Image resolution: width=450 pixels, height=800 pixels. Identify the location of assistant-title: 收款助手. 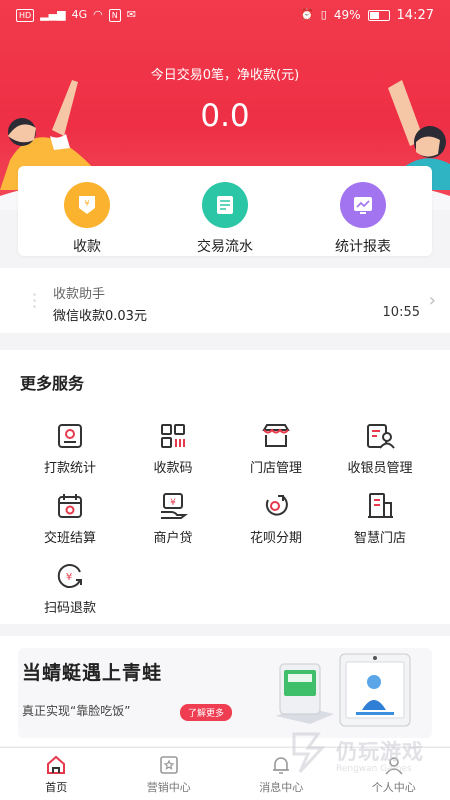
(79, 294).